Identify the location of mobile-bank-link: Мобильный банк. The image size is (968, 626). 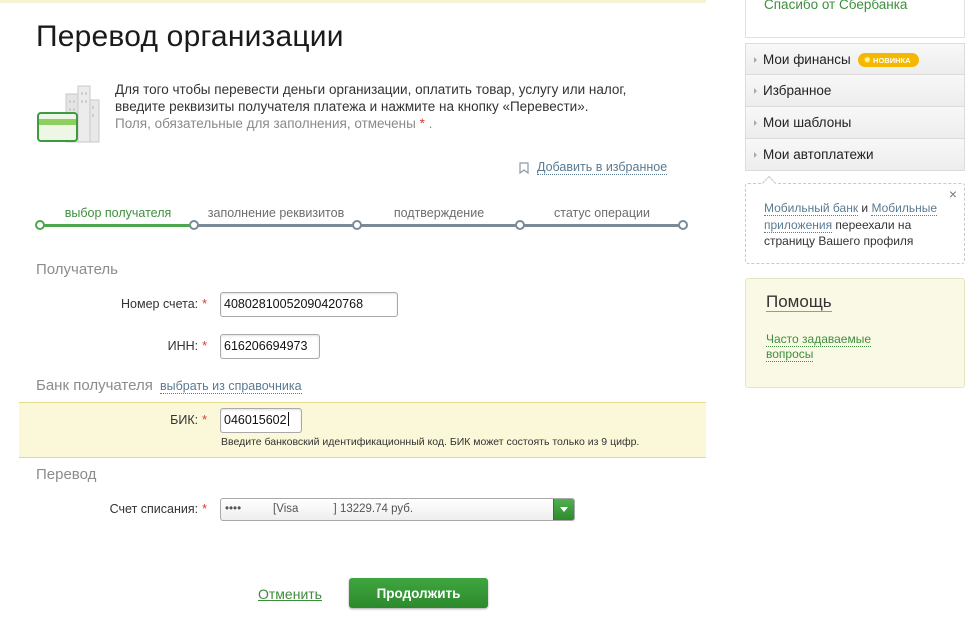
(811, 208).